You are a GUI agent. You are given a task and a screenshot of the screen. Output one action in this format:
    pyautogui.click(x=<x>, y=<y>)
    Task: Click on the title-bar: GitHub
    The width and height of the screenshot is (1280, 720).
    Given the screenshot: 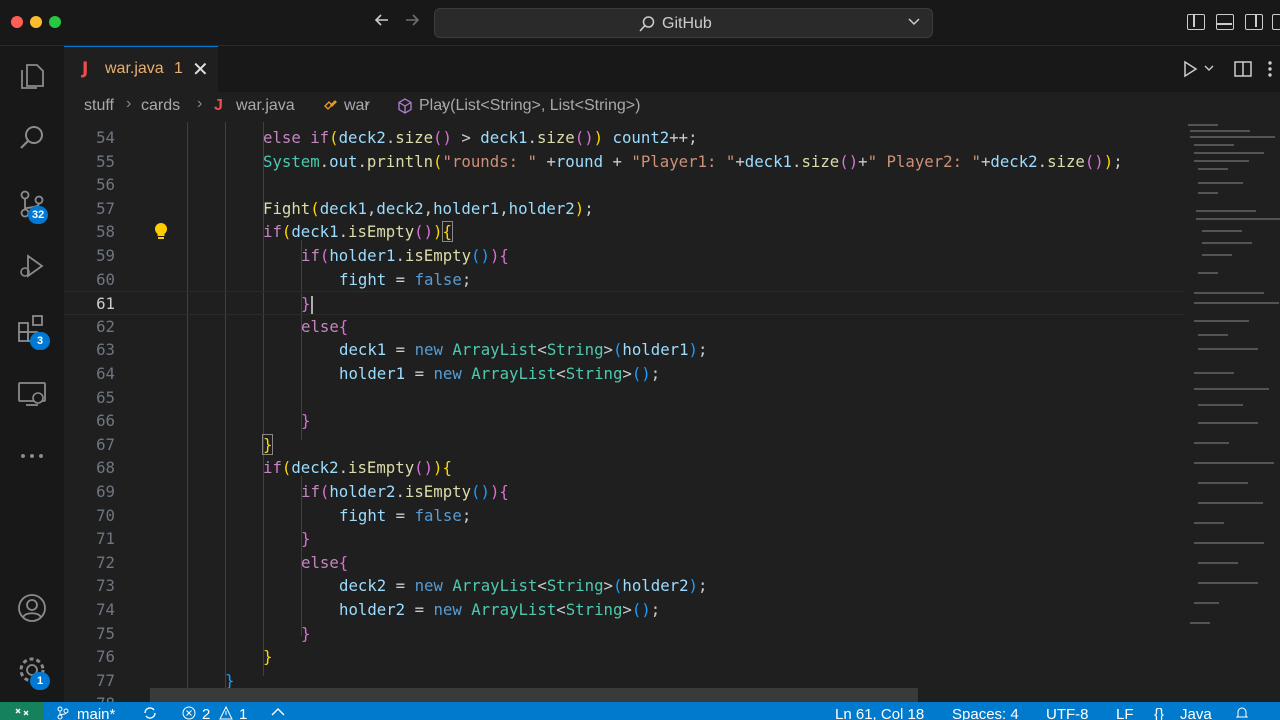 What is the action you would take?
    pyautogui.click(x=640, y=23)
    